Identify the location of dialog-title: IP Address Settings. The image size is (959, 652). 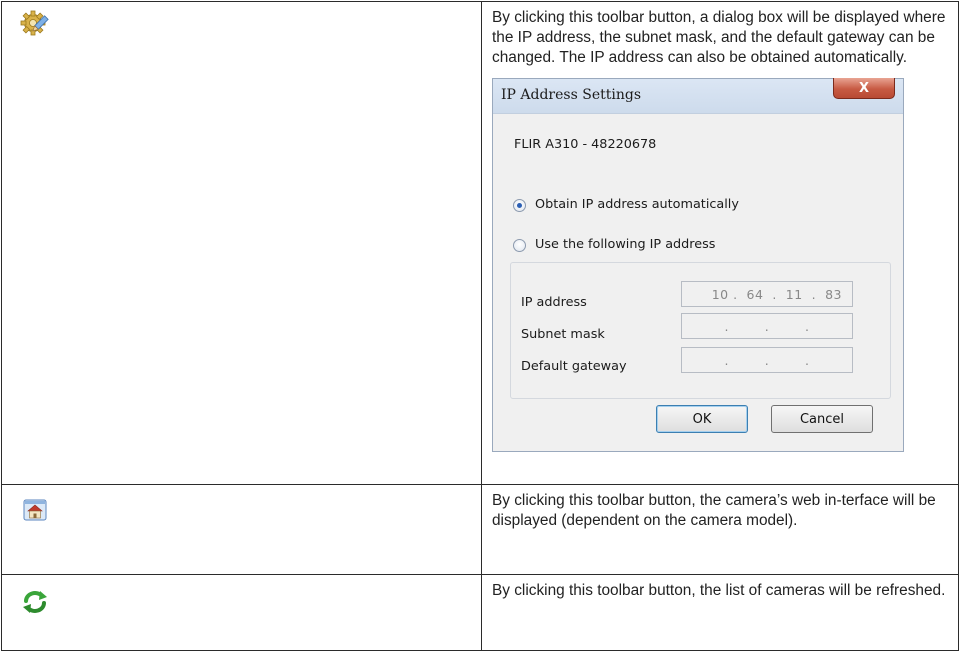
(571, 95).